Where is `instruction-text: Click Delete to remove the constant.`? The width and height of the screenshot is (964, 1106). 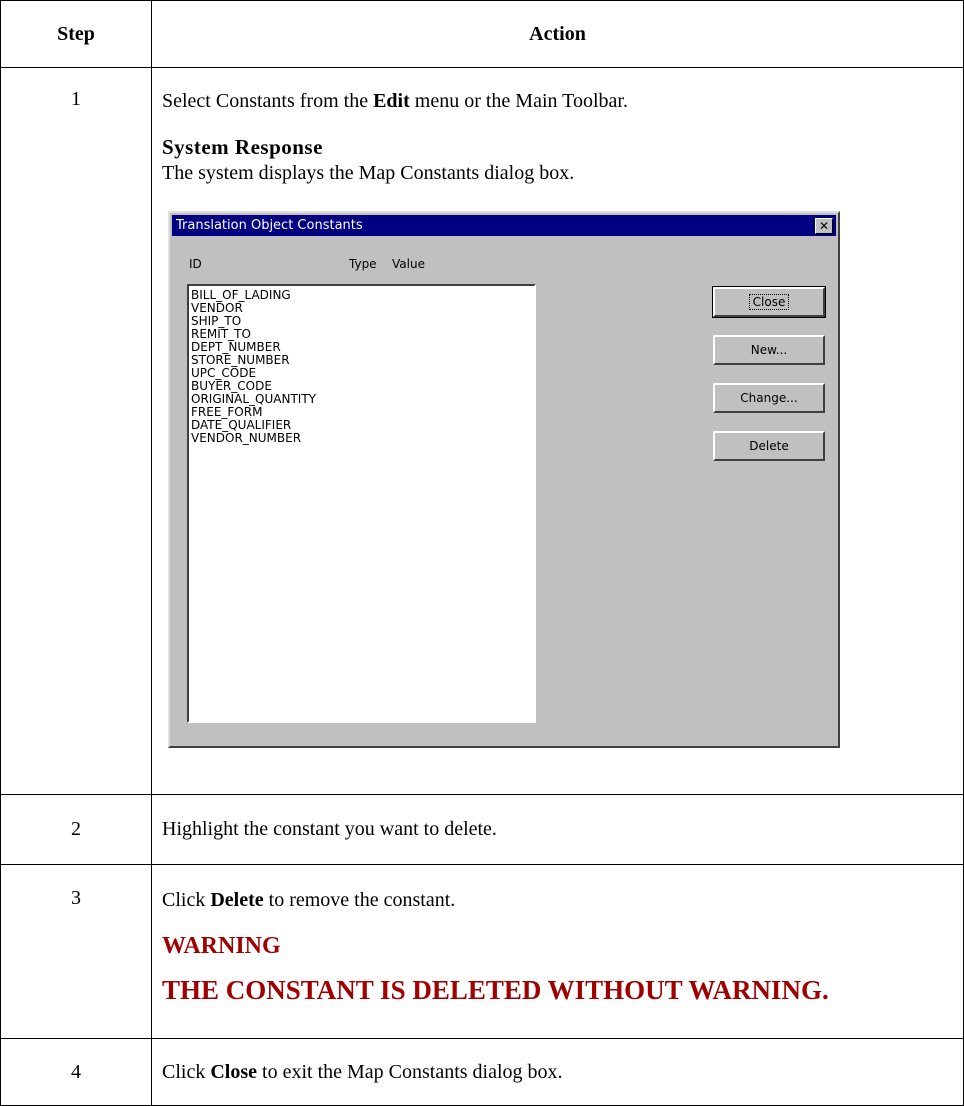
instruction-text: Click Delete to remove the constant. is located at coordinates (309, 900).